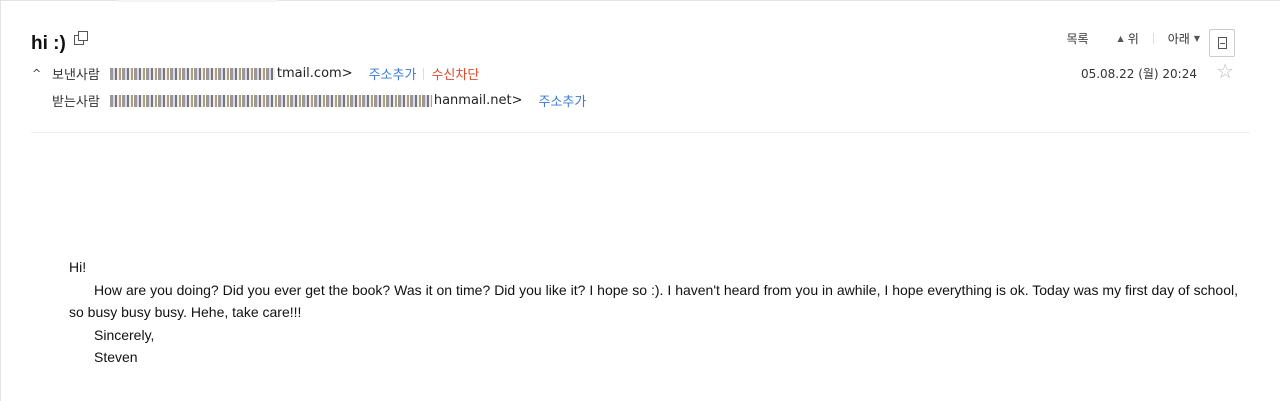 This screenshot has width=1280, height=401. What do you see at coordinates (1120, 38) in the screenshot?
I see `caret-up-icon: ▲` at bounding box center [1120, 38].